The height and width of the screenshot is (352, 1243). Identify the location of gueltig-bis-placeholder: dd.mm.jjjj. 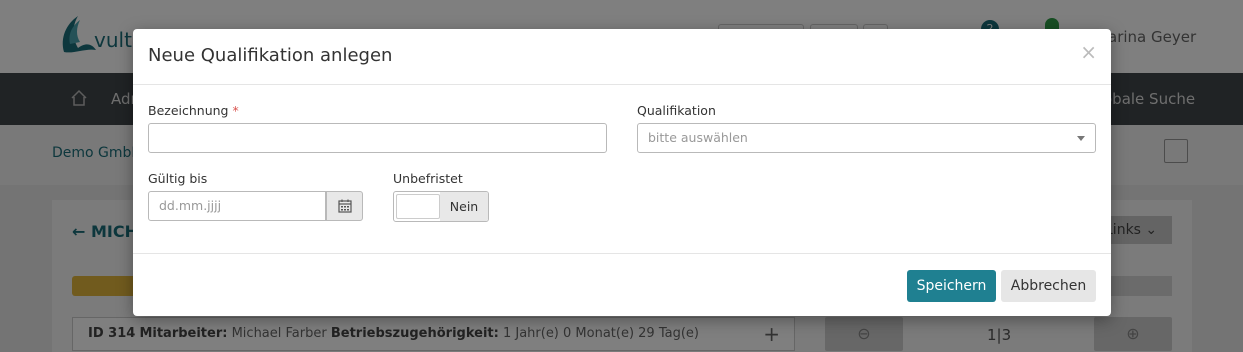
(190, 205).